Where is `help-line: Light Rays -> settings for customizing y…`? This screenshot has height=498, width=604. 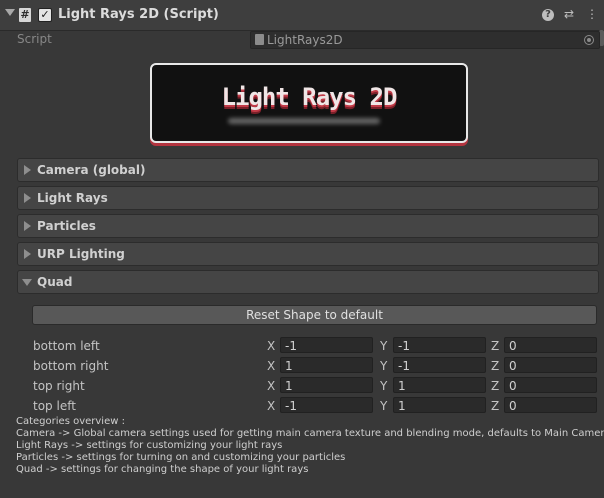
help-line: Light Rays -> settings for customizing y… is located at coordinates (149, 445).